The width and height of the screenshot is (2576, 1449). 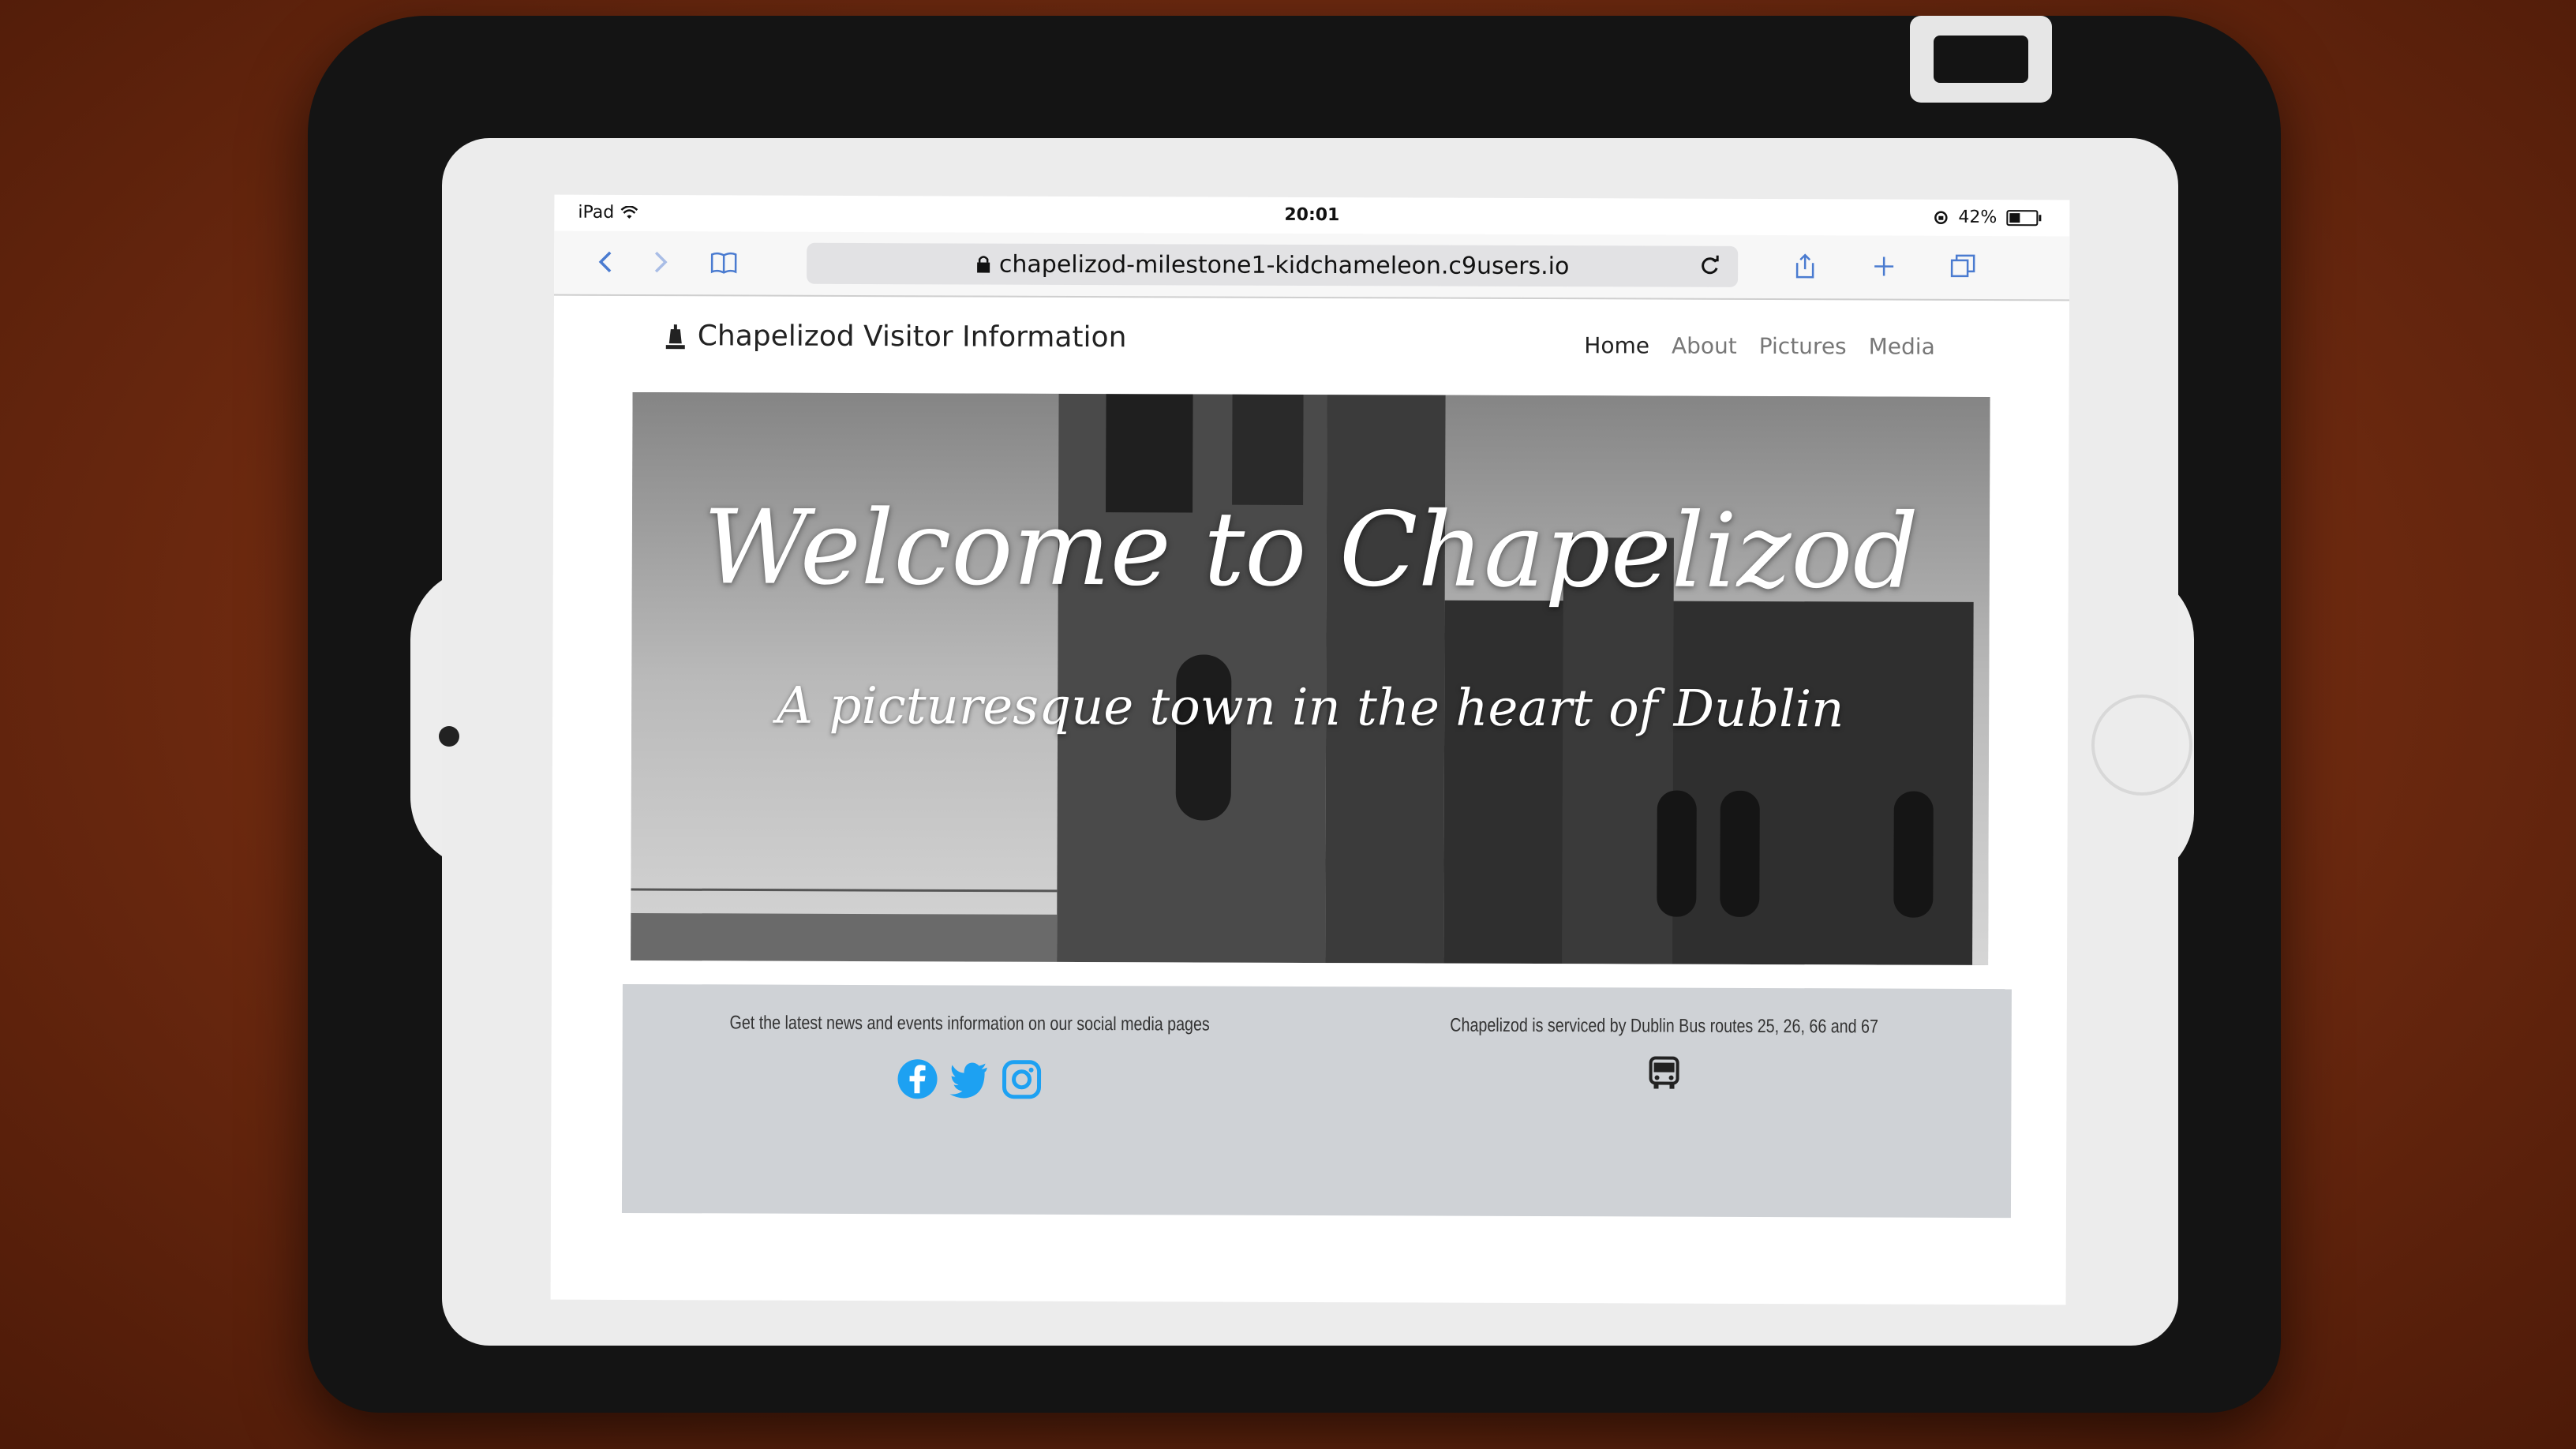 I want to click on twitter-icon, so click(x=969, y=1078).